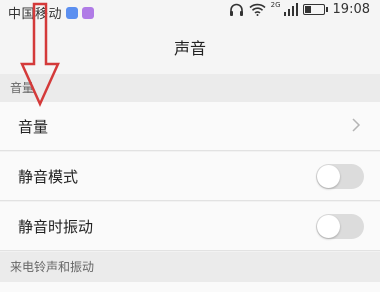 This screenshot has height=292, width=380. What do you see at coordinates (190, 287) in the screenshot?
I see `next-row-partial` at bounding box center [190, 287].